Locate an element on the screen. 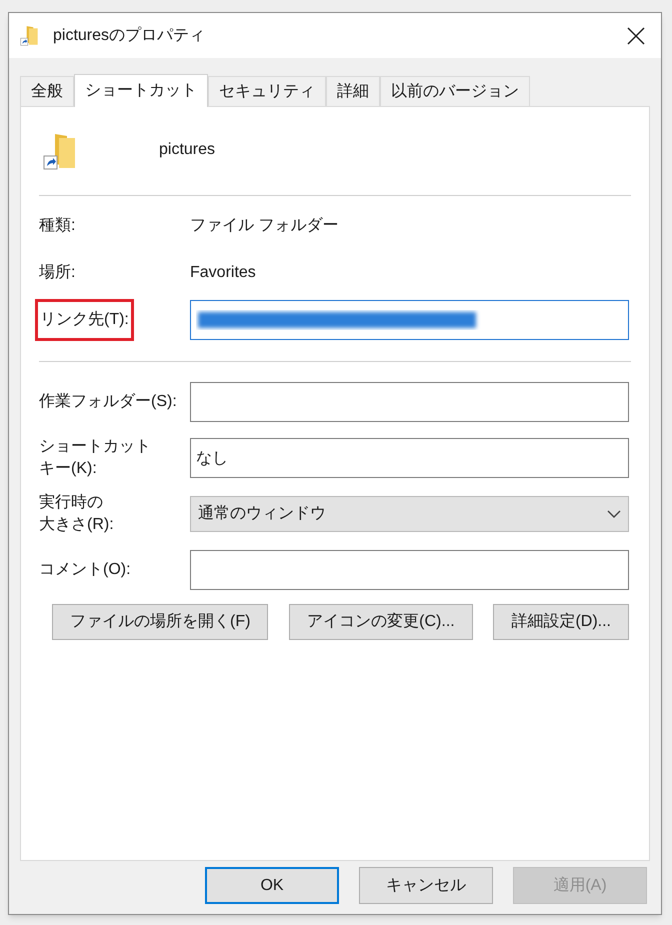 The image size is (672, 925). dialog-button: キャンセル is located at coordinates (426, 885).